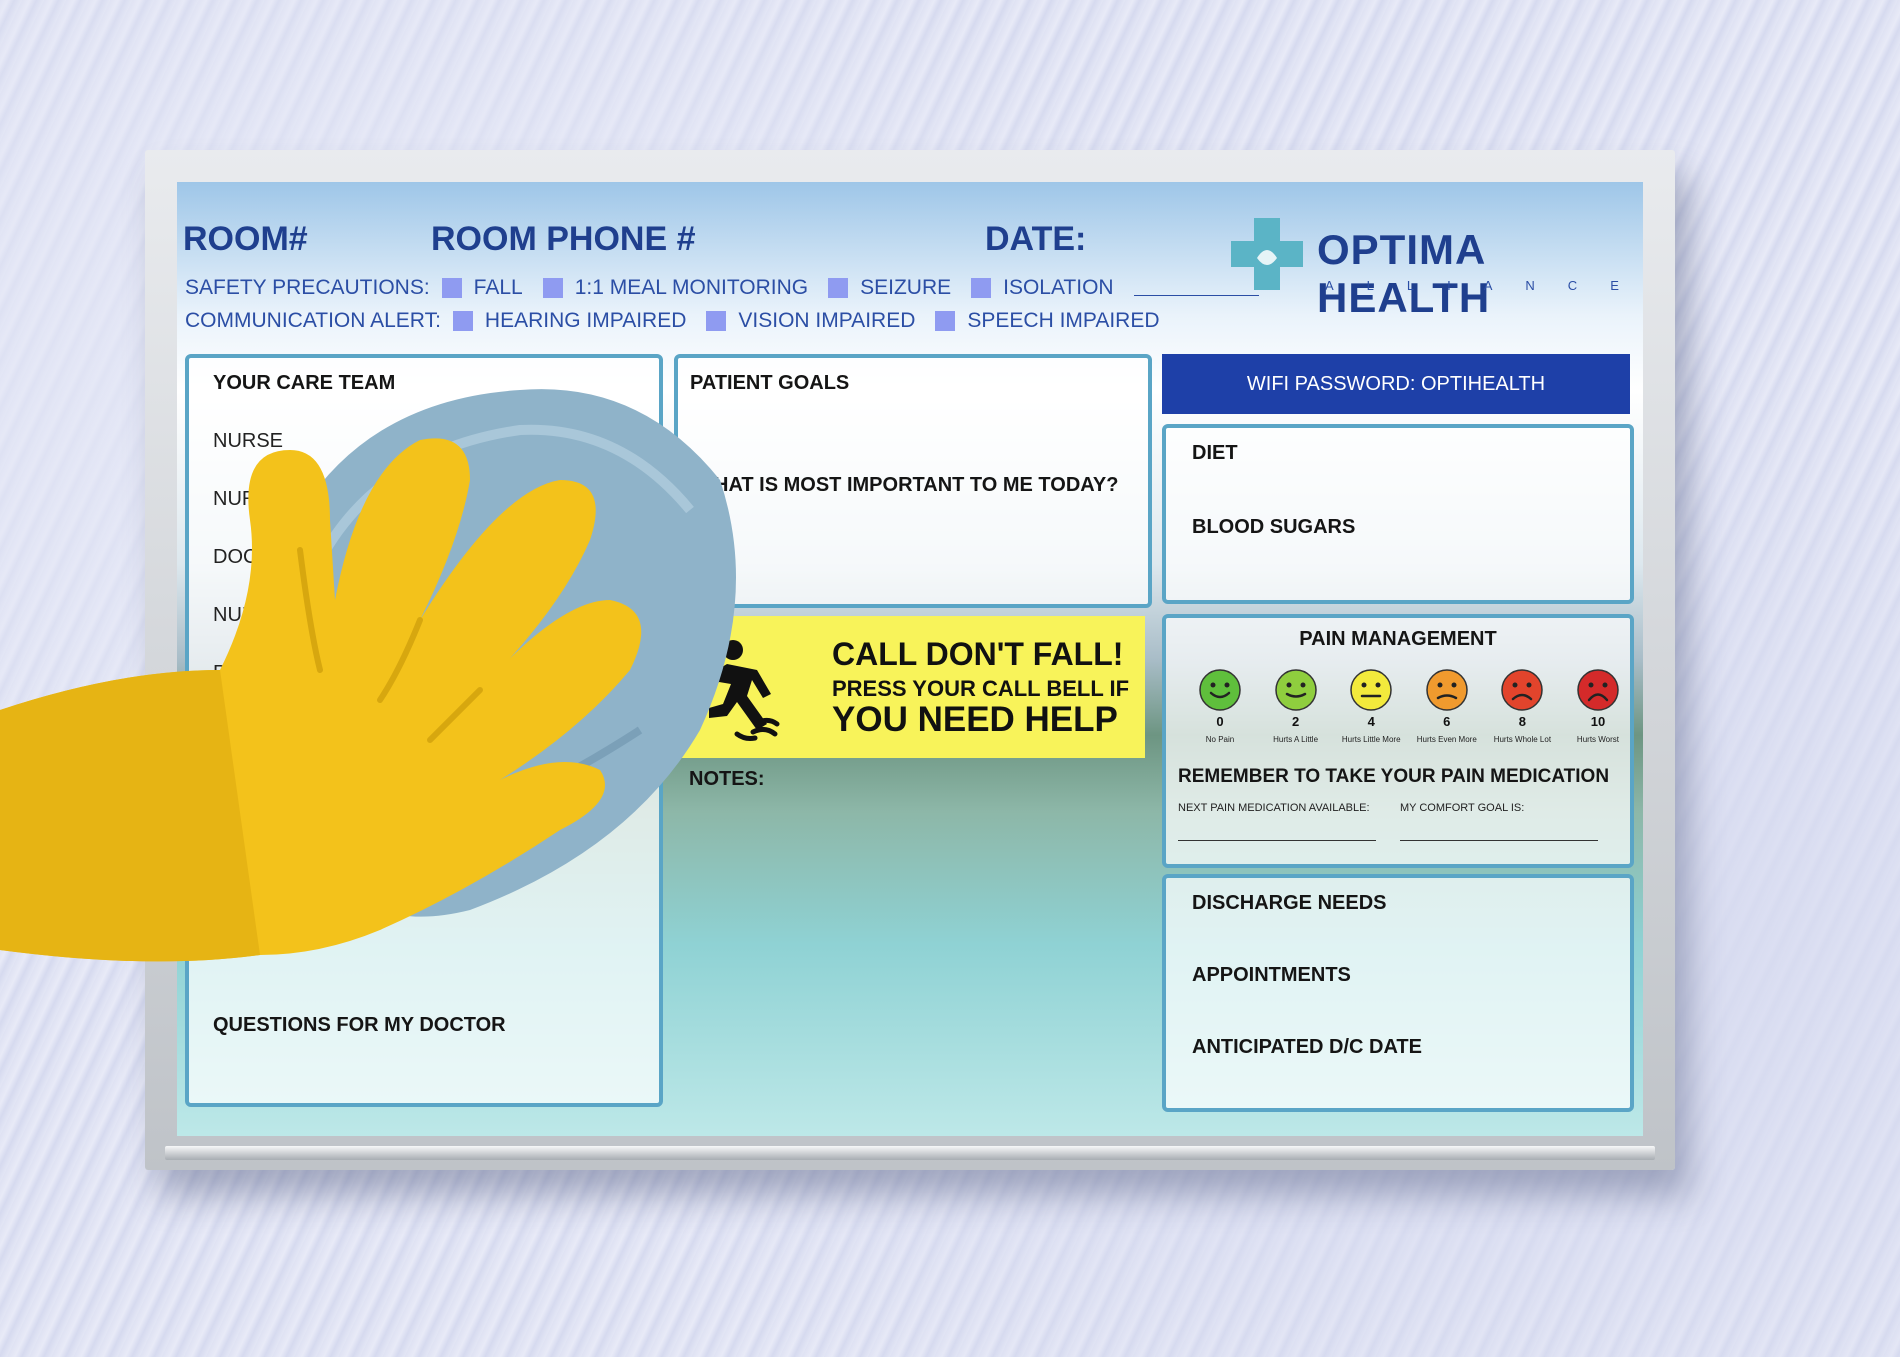  Describe the element at coordinates (1398, 639) in the screenshot. I see `pain-management-title: PAIN MANAGEMENT` at that location.